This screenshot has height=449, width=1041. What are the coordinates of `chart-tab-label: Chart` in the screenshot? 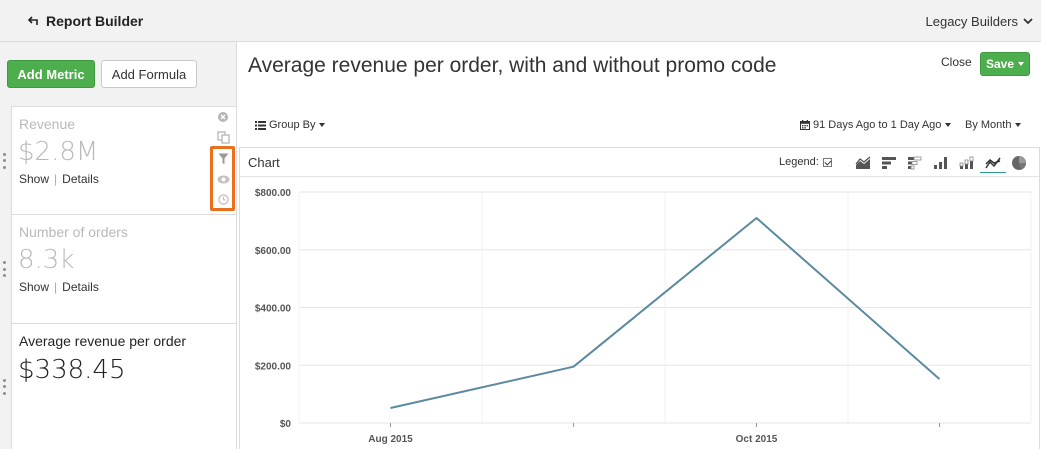 It's located at (264, 162).